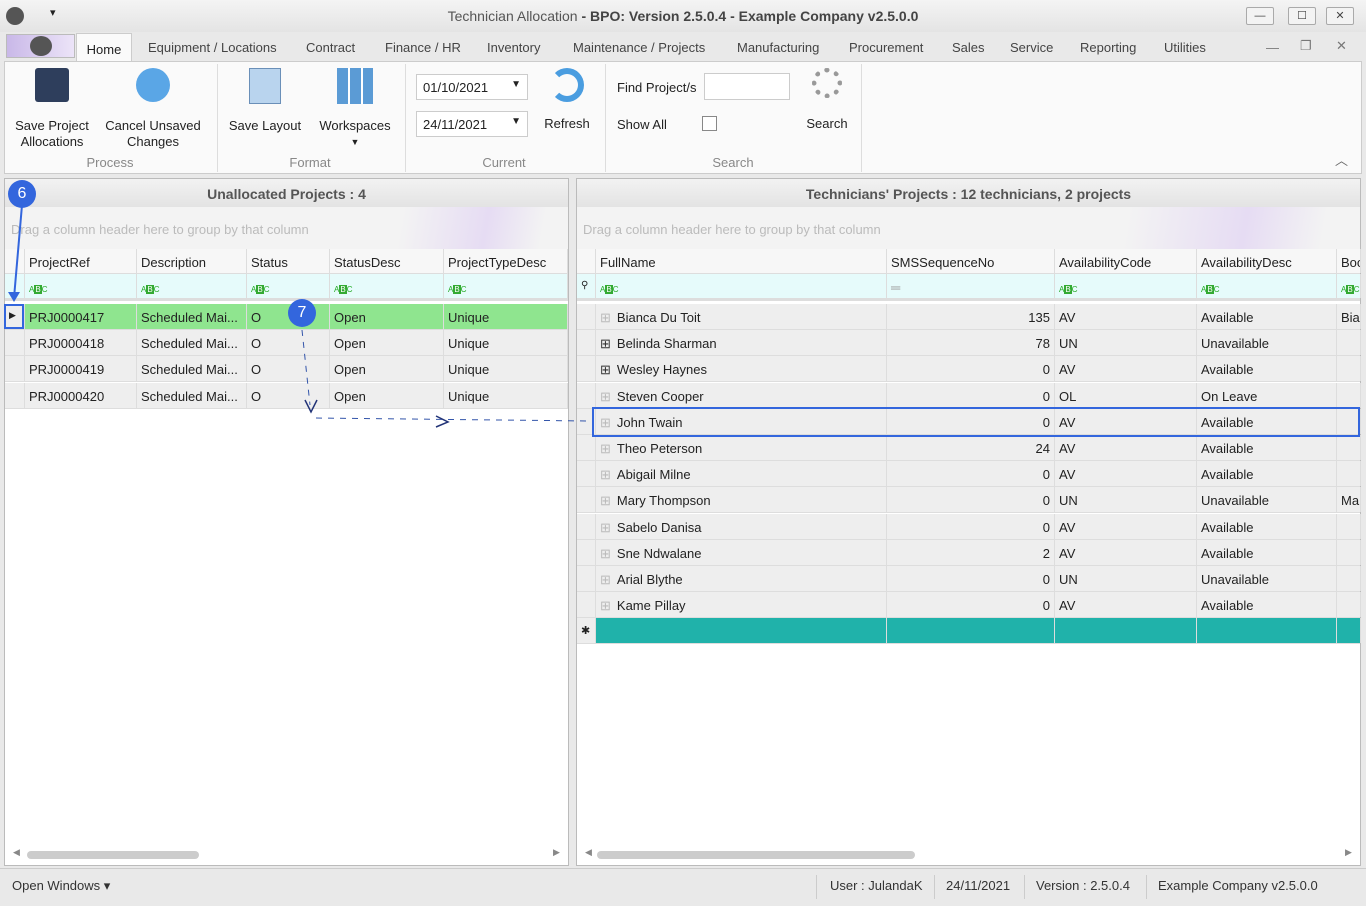 The image size is (1366, 906). Describe the element at coordinates (212, 47) in the screenshot. I see `tab-equipment-locations: Equipment / Locations` at that location.